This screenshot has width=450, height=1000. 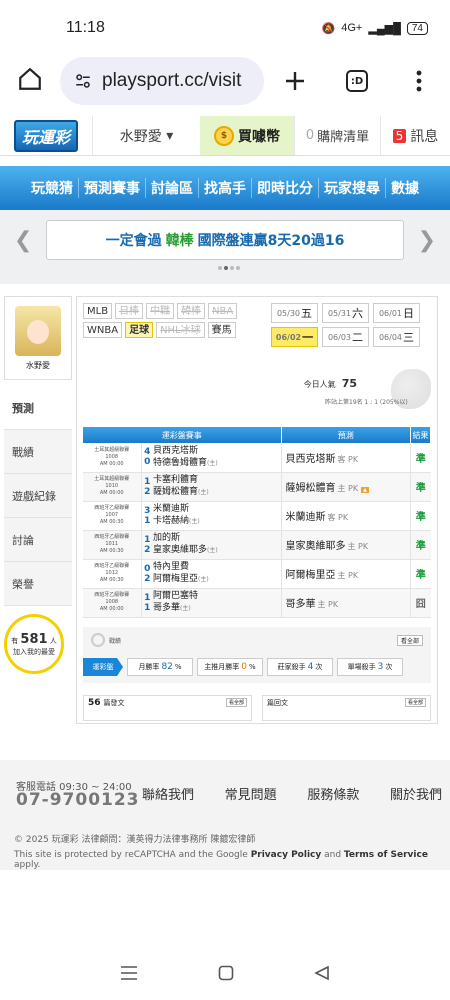 I want to click on league-chip-3: 韓棒, so click(x=191, y=311).